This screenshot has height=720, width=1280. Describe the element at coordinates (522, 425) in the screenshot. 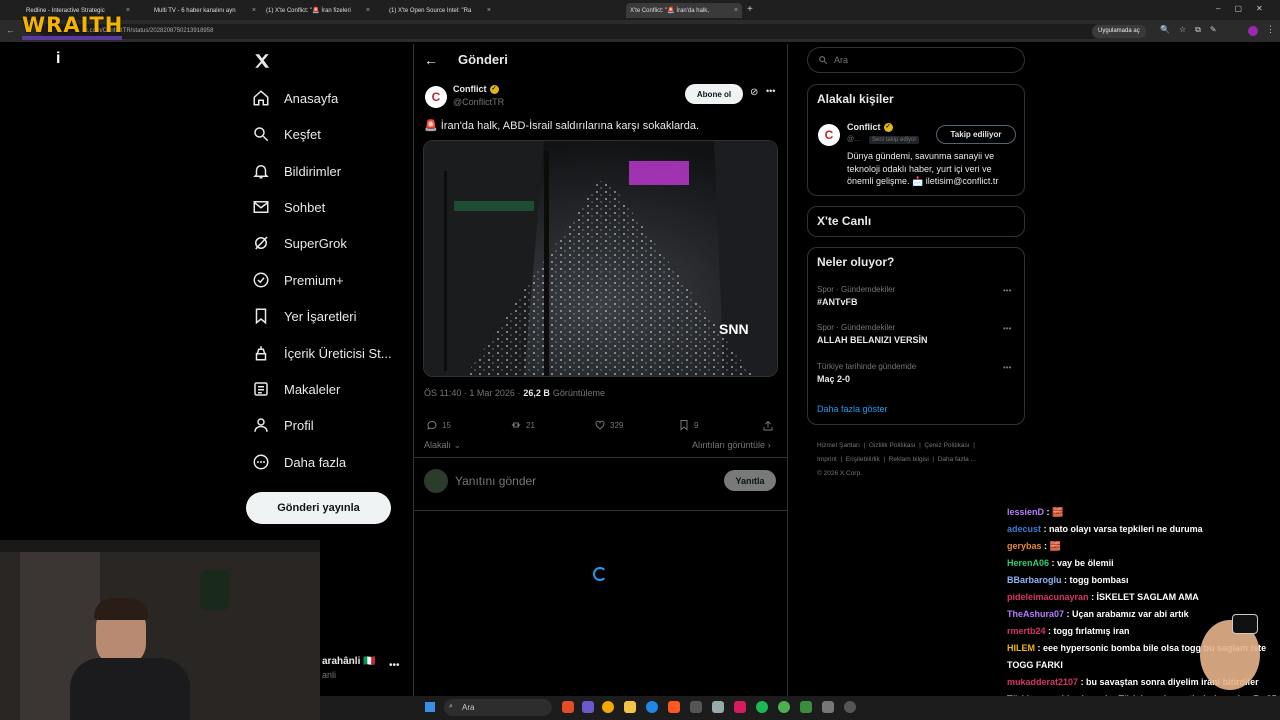

I see `repost-action: 21` at that location.